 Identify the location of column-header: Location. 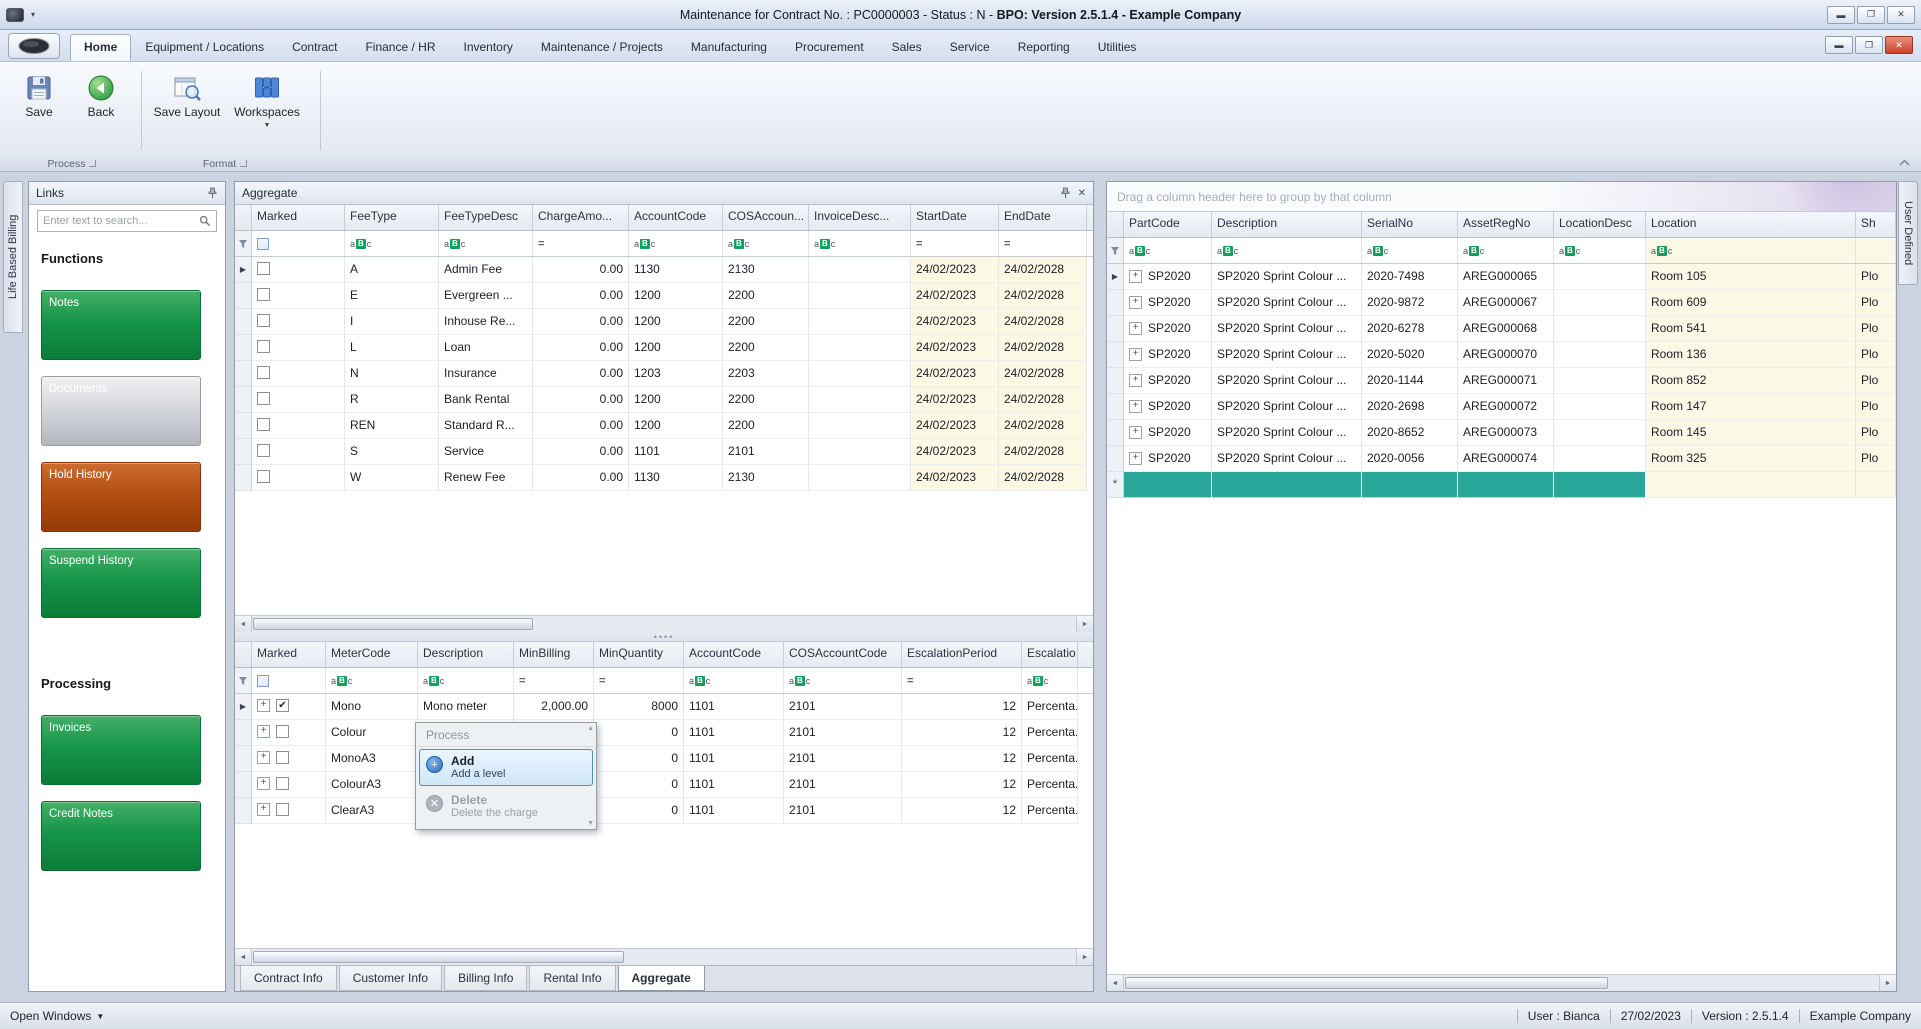
(1751, 224).